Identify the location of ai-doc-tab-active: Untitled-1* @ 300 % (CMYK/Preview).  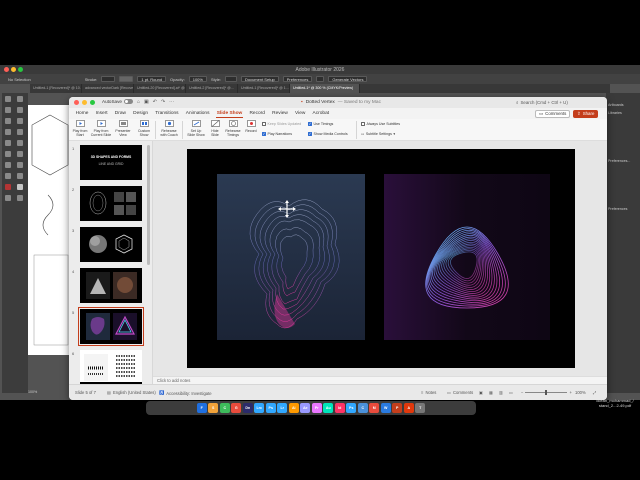
(325, 88).